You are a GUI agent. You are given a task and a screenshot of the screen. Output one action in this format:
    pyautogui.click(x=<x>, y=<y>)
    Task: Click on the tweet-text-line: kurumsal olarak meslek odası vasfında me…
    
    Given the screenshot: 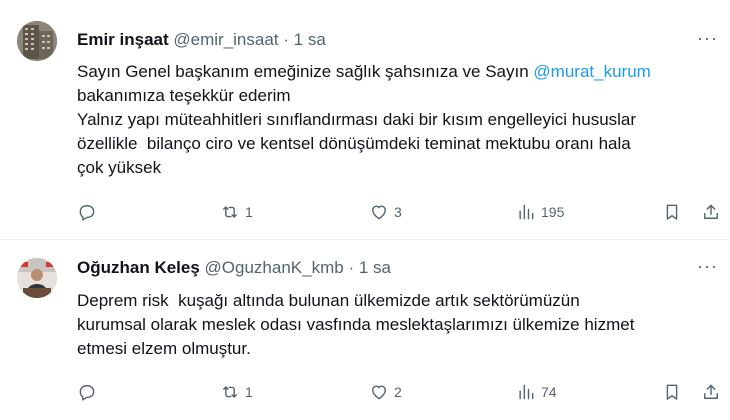 What is the action you would take?
    pyautogui.click(x=356, y=324)
    